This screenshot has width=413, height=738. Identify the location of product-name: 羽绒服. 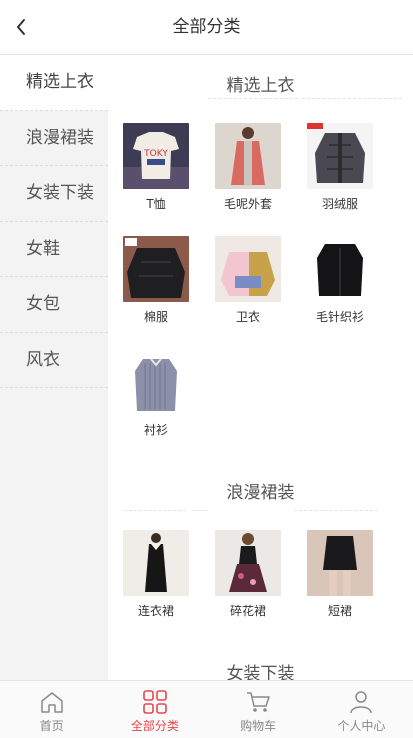
(339, 204).